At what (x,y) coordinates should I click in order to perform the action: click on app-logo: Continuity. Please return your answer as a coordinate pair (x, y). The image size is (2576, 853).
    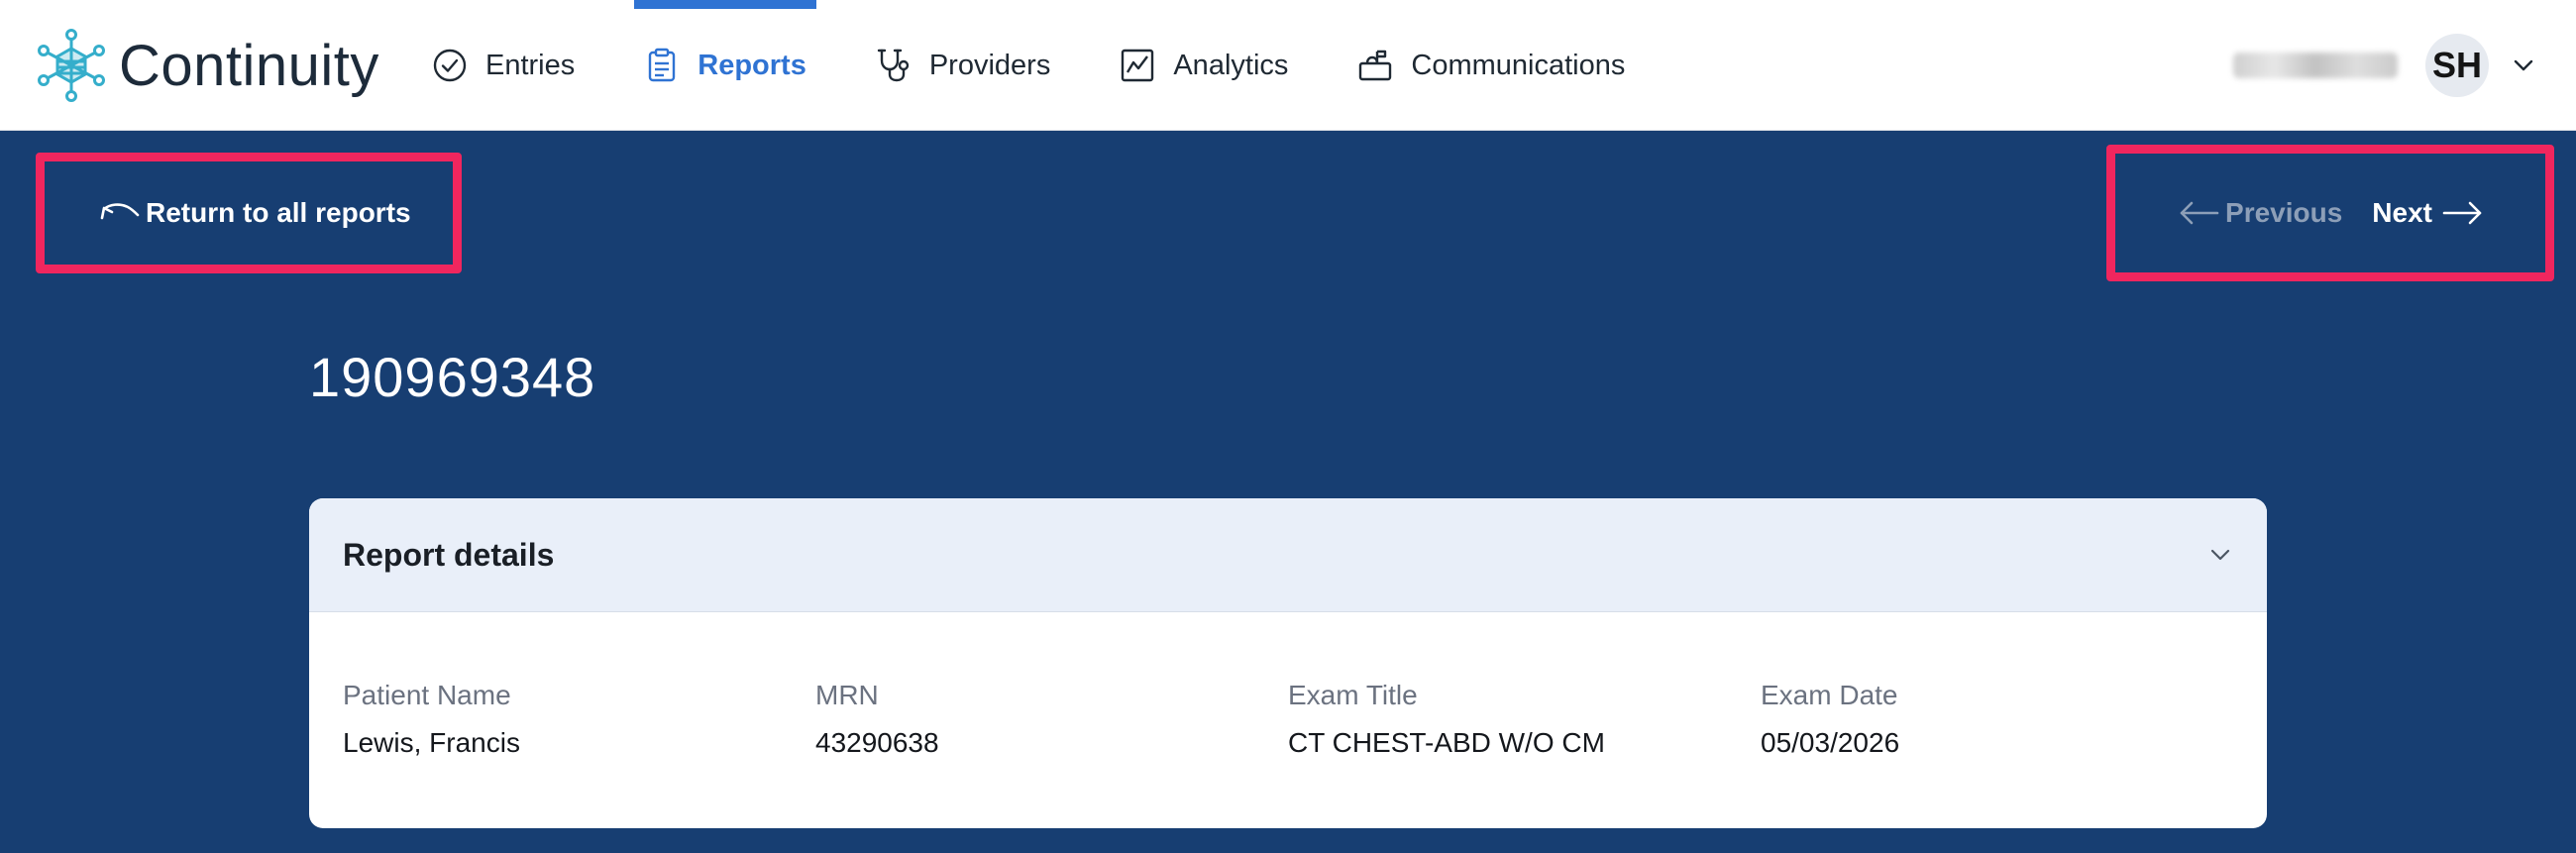
    Looking at the image, I should click on (208, 65).